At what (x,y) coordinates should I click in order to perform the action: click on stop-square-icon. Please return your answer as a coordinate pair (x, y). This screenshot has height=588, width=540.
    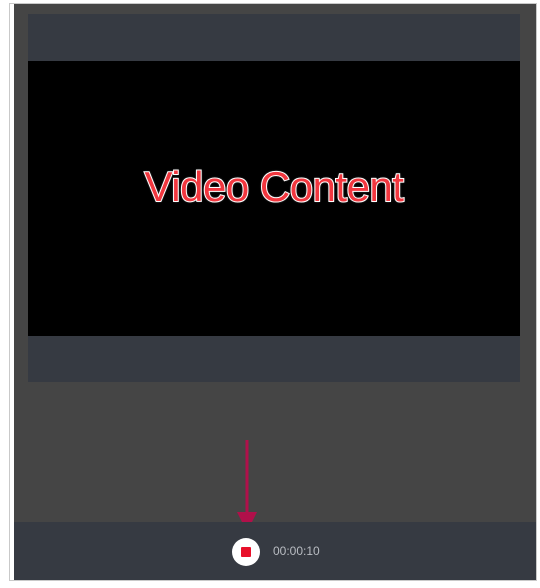
    Looking at the image, I should click on (246, 552).